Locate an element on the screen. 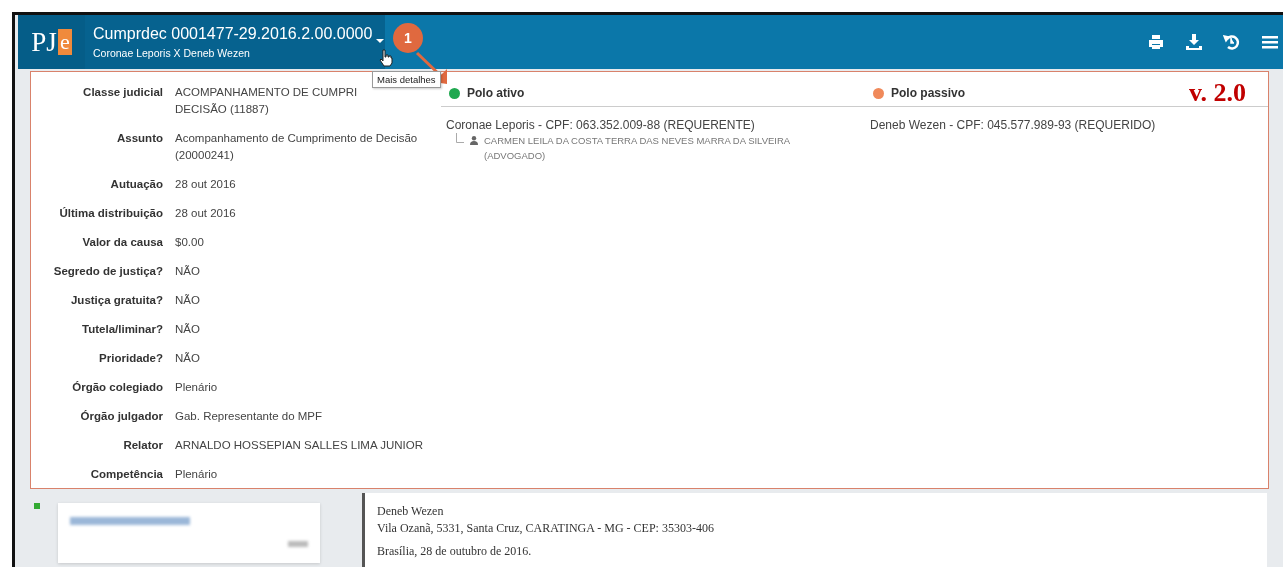  print-icon is located at coordinates (1156, 42).